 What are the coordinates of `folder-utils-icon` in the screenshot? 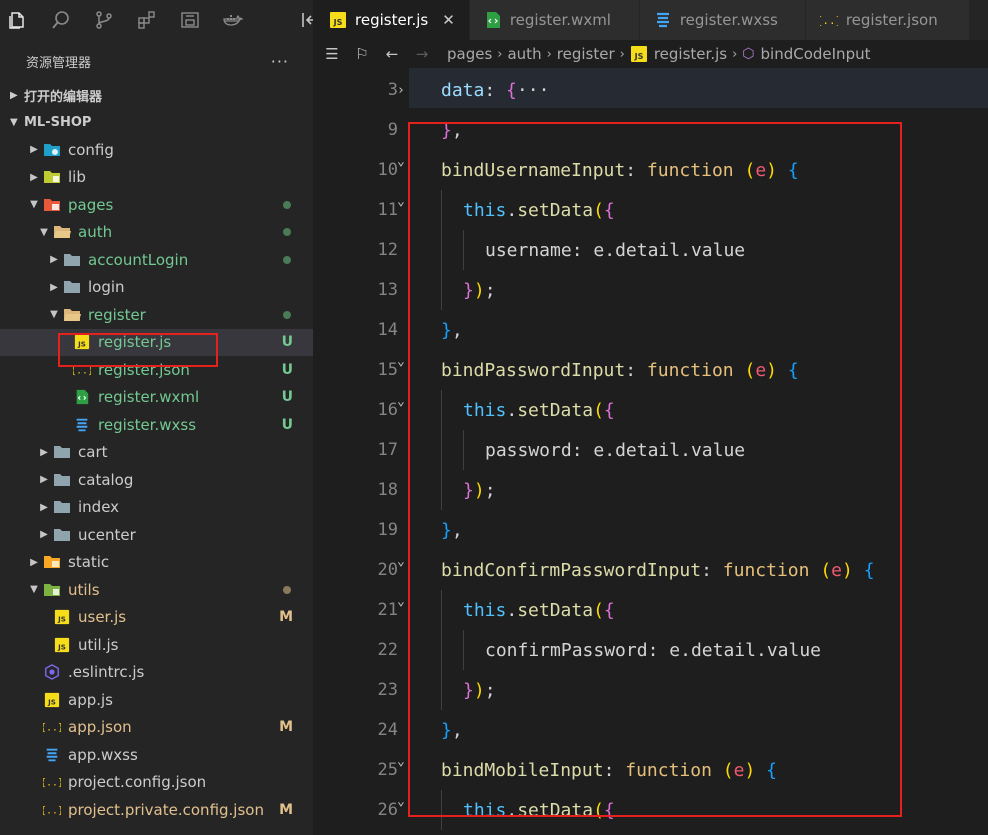 It's located at (52, 590).